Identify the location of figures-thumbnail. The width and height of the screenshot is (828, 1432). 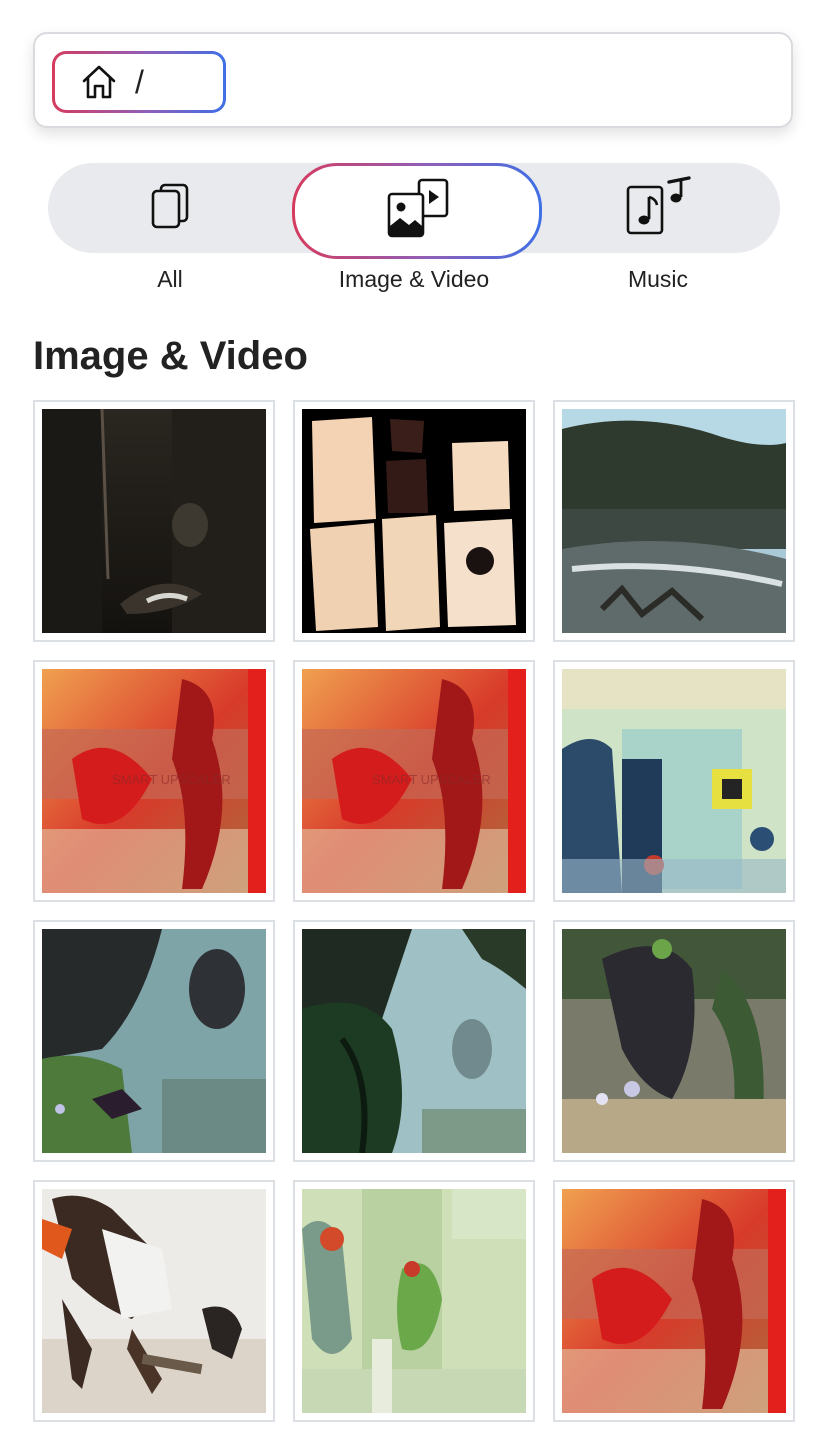
(154, 1301).